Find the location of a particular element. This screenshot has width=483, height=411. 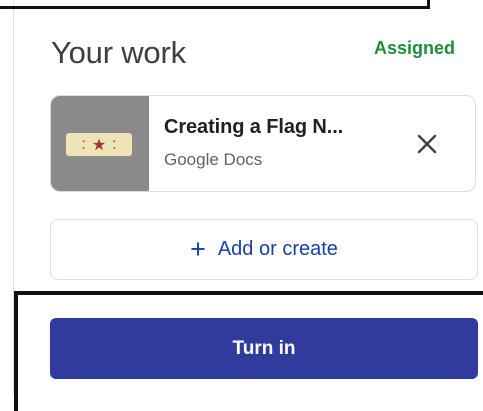

add-or-create-button: + Add or create is located at coordinates (264, 249).